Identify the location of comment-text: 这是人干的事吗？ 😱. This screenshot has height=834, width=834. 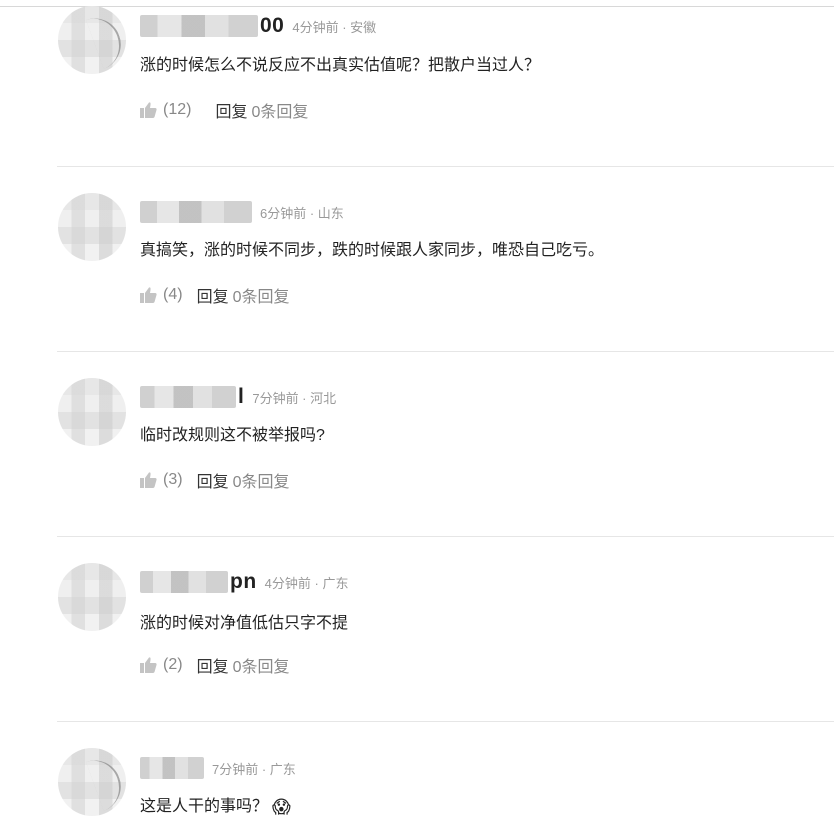
(215, 805).